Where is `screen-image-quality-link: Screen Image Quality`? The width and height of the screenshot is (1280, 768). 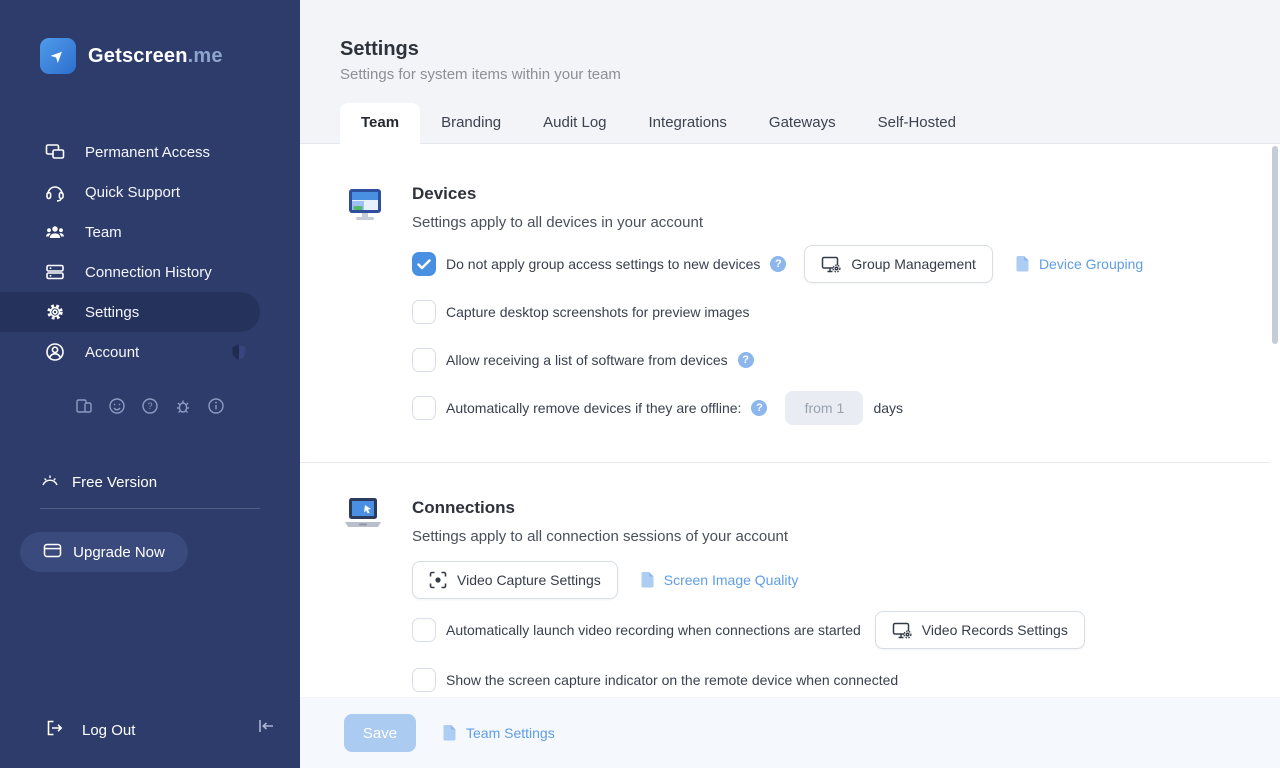 screen-image-quality-link: Screen Image Quality is located at coordinates (719, 580).